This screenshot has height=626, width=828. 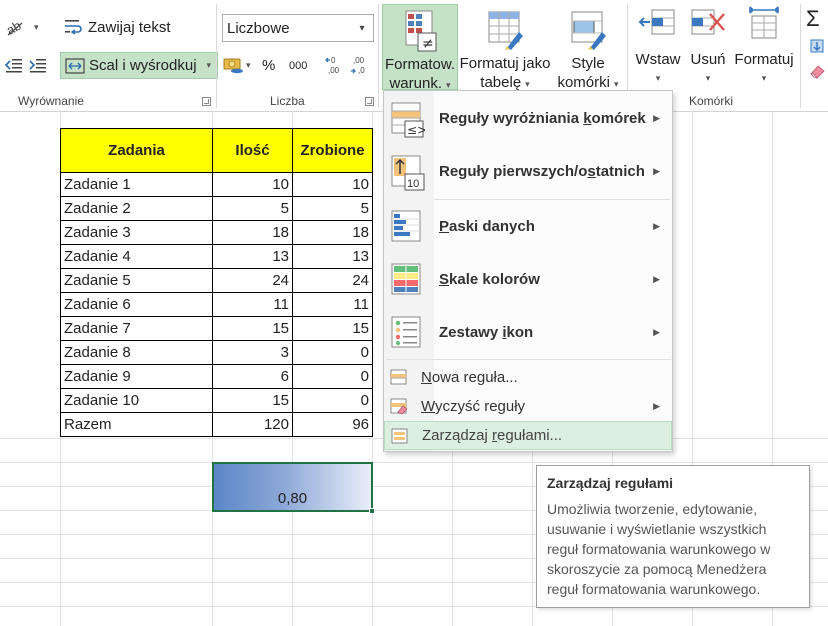 I want to click on format-as-table-label-1: Formatuj jako, so click(x=505, y=63).